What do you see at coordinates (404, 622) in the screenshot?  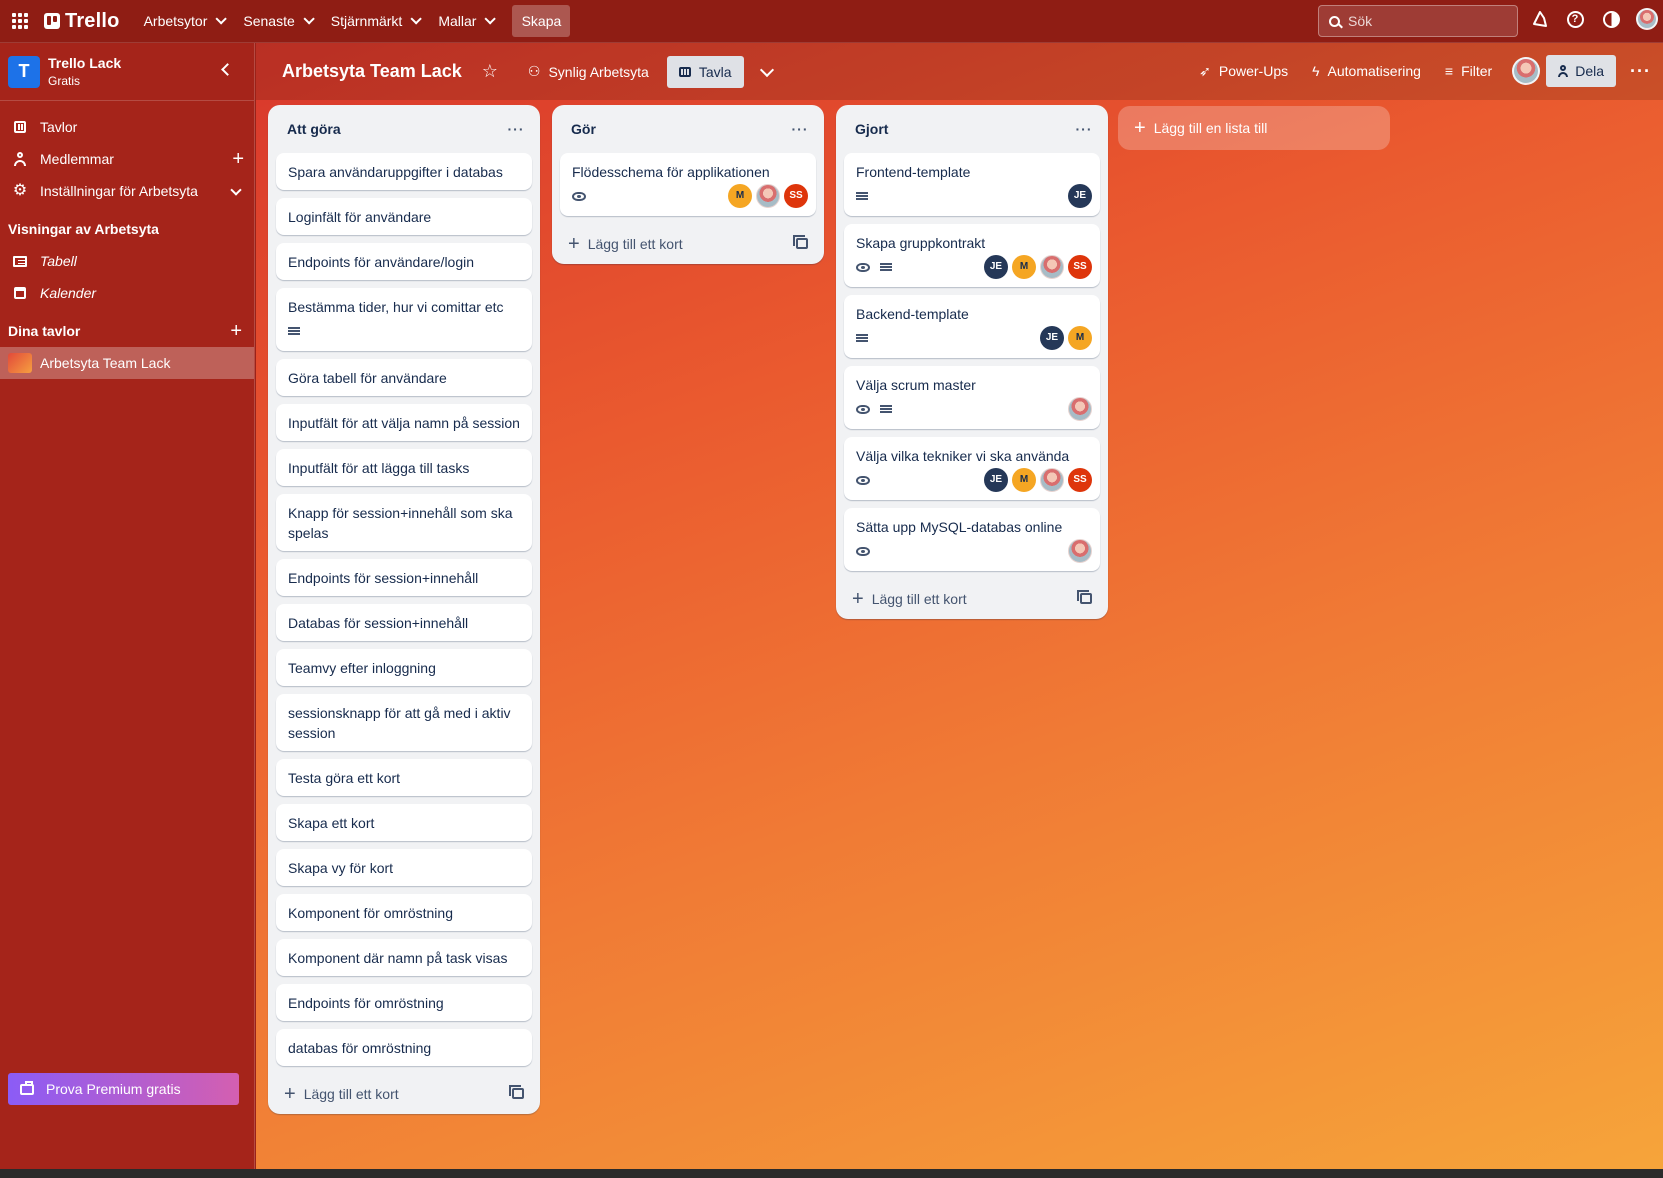 I see `card: Databas för session+innehåll` at bounding box center [404, 622].